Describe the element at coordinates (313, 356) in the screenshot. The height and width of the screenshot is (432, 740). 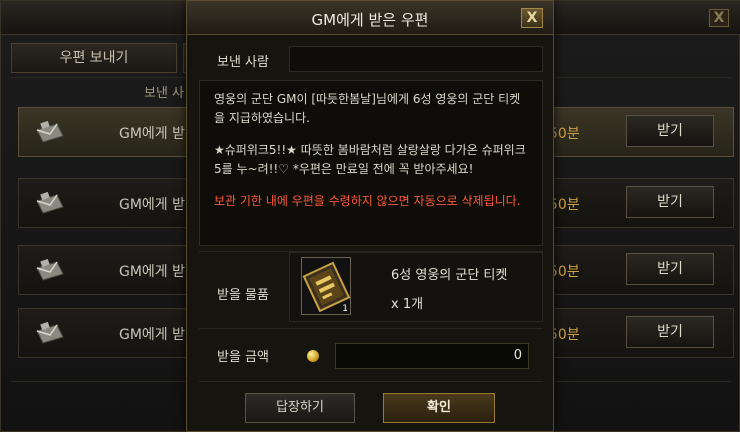
I see `gold-coin-icon` at that location.